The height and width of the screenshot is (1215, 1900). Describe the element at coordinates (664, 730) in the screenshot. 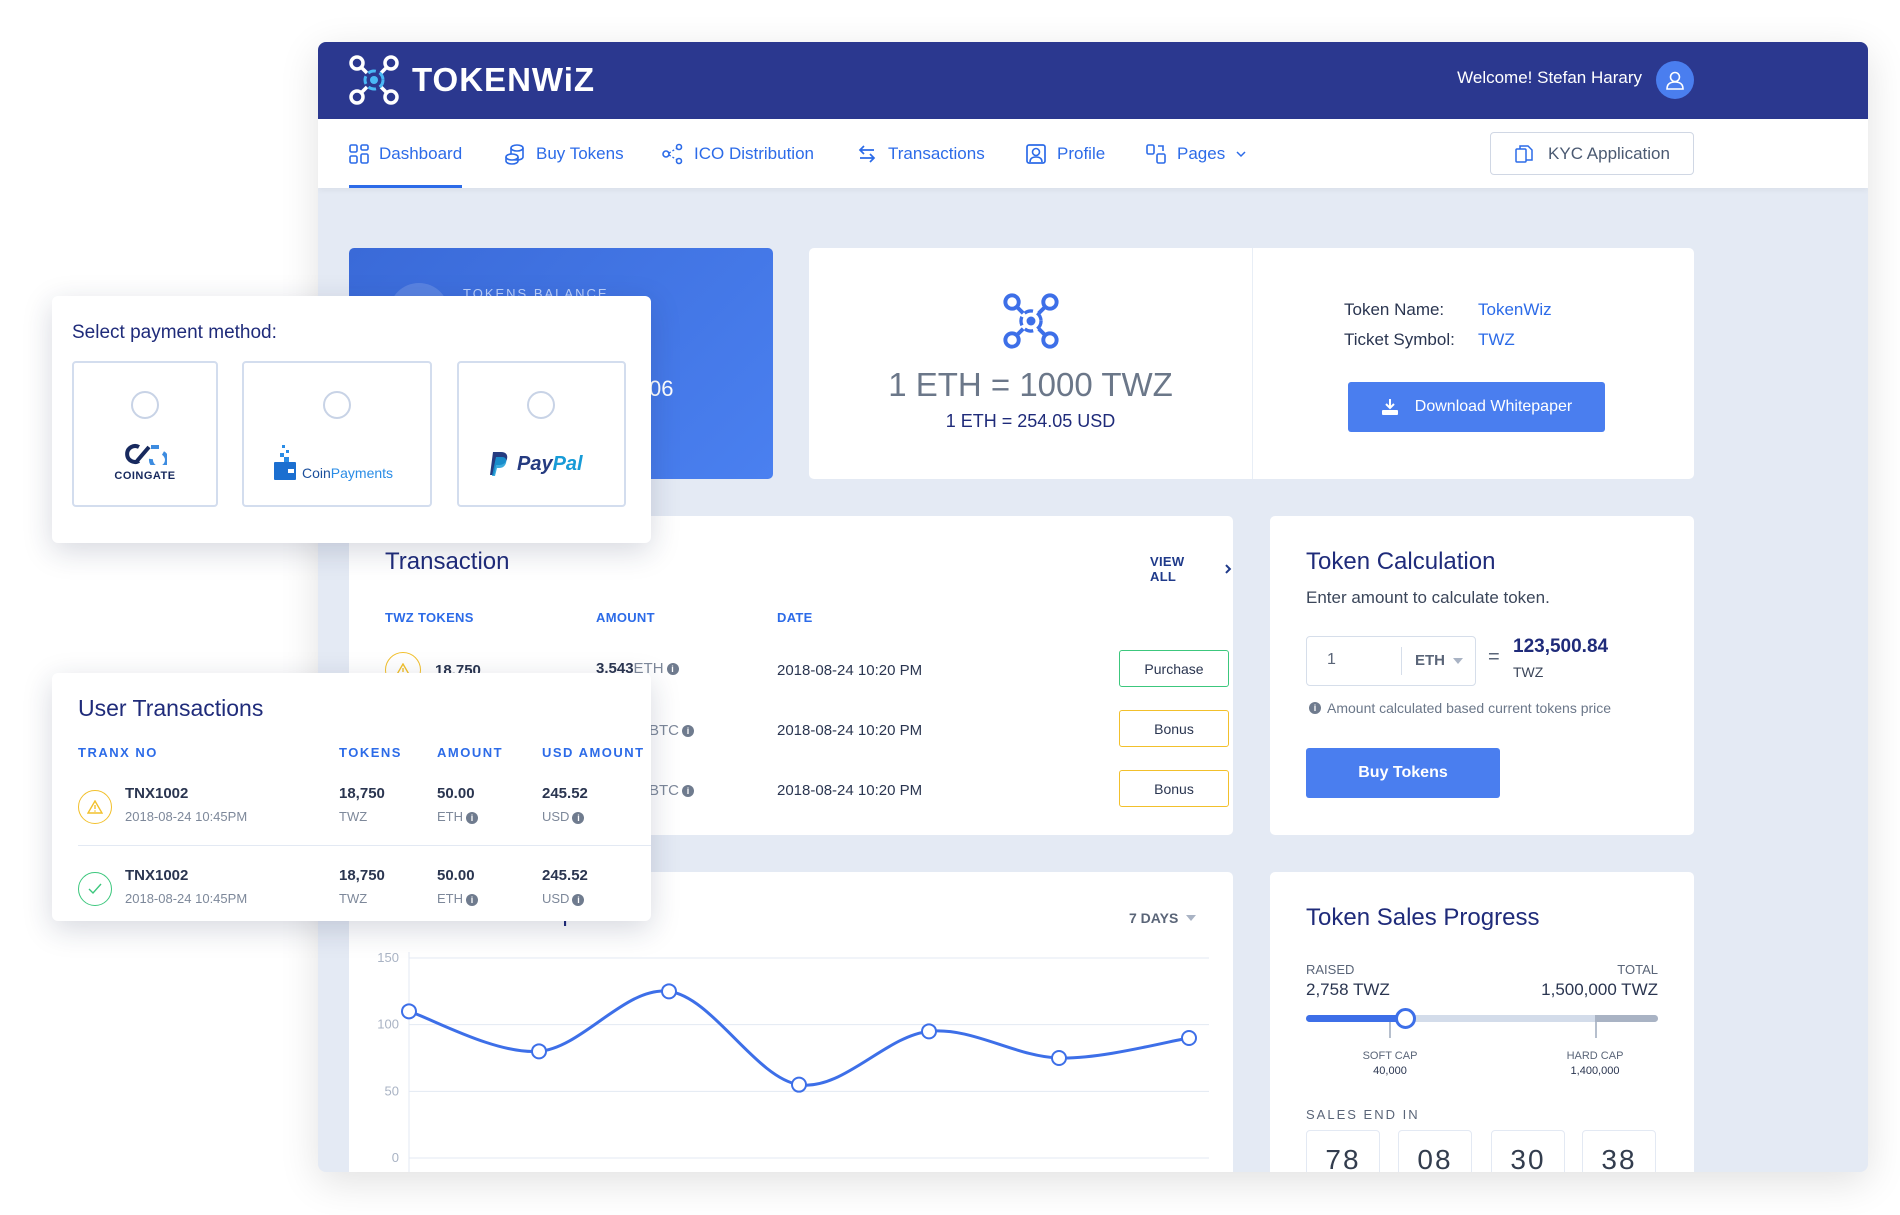

I see `tx-currency-label: BTC` at that location.